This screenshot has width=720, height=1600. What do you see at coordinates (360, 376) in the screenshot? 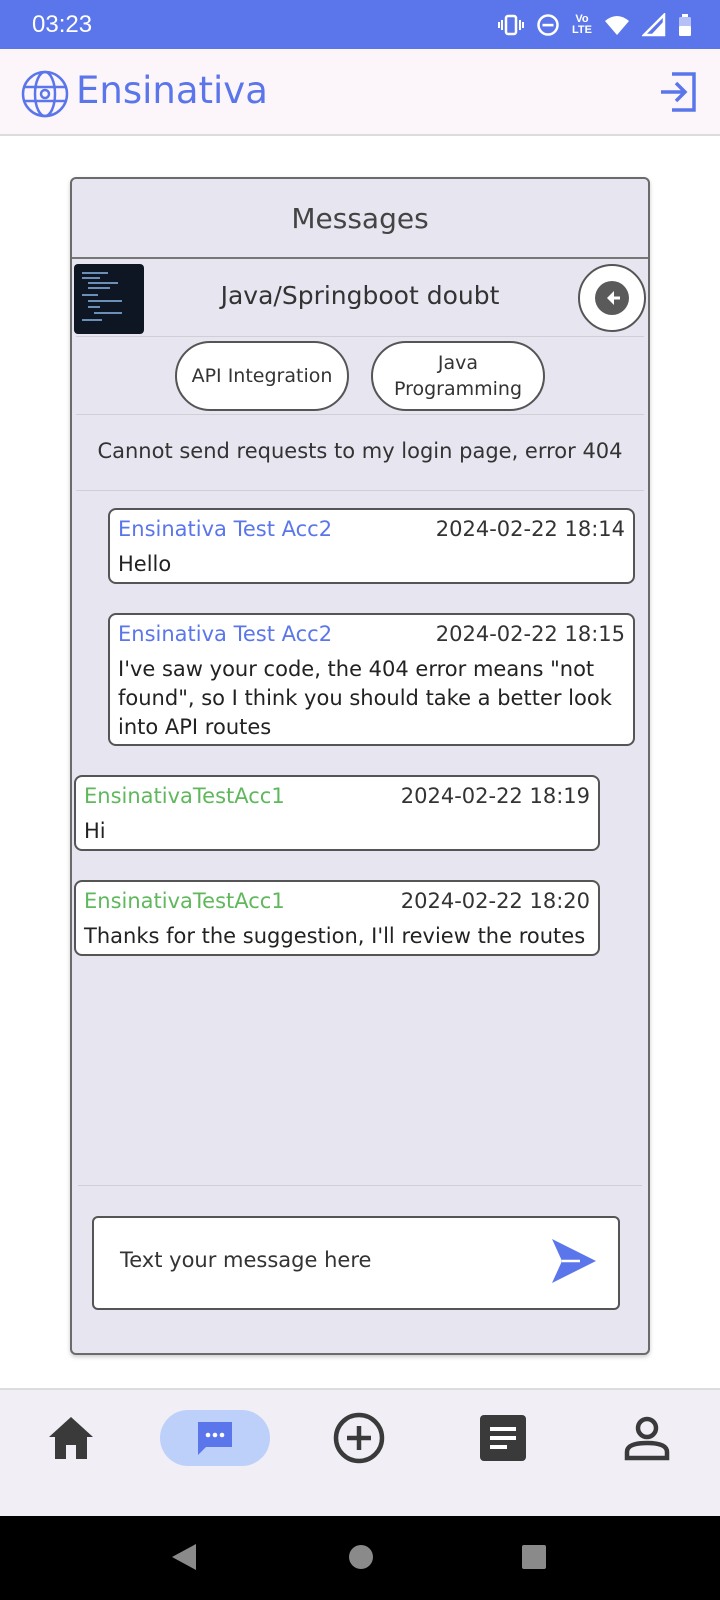
I see `thread-tags: API Integration Java Programming` at bounding box center [360, 376].